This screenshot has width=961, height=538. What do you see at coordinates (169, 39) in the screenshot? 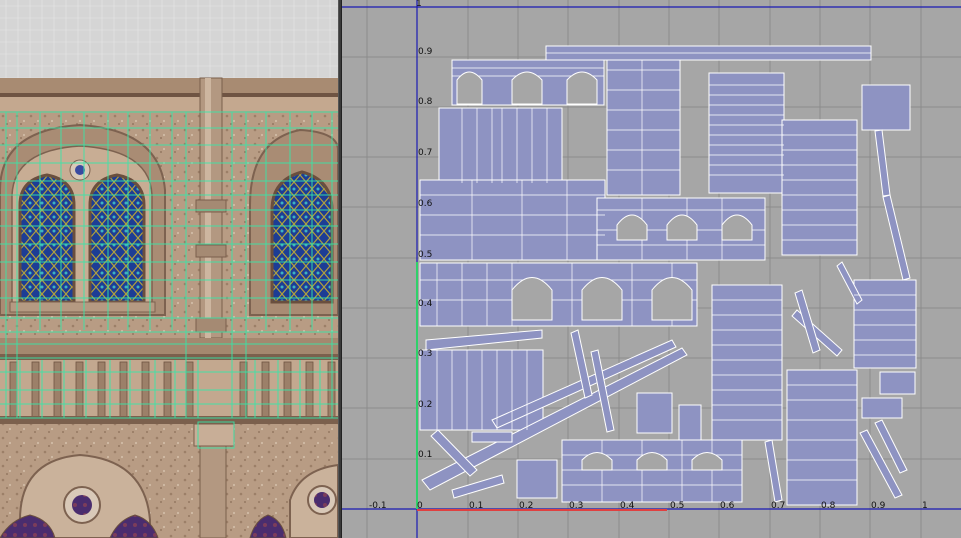
I see `upper-wall-region` at bounding box center [169, 39].